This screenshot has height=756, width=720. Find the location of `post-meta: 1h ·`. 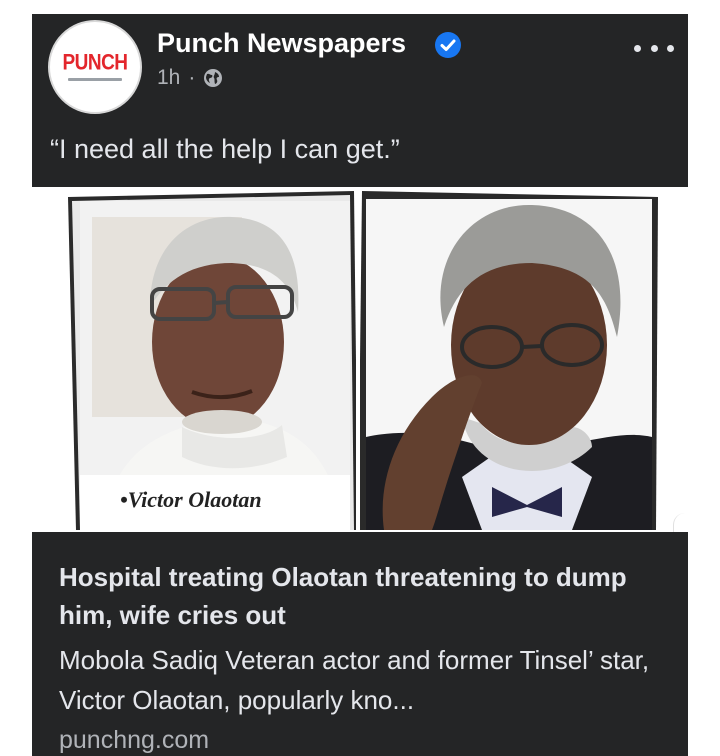

post-meta: 1h · is located at coordinates (190, 78).